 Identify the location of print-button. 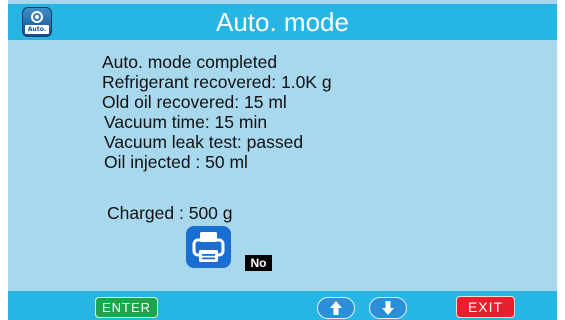
(208, 247).